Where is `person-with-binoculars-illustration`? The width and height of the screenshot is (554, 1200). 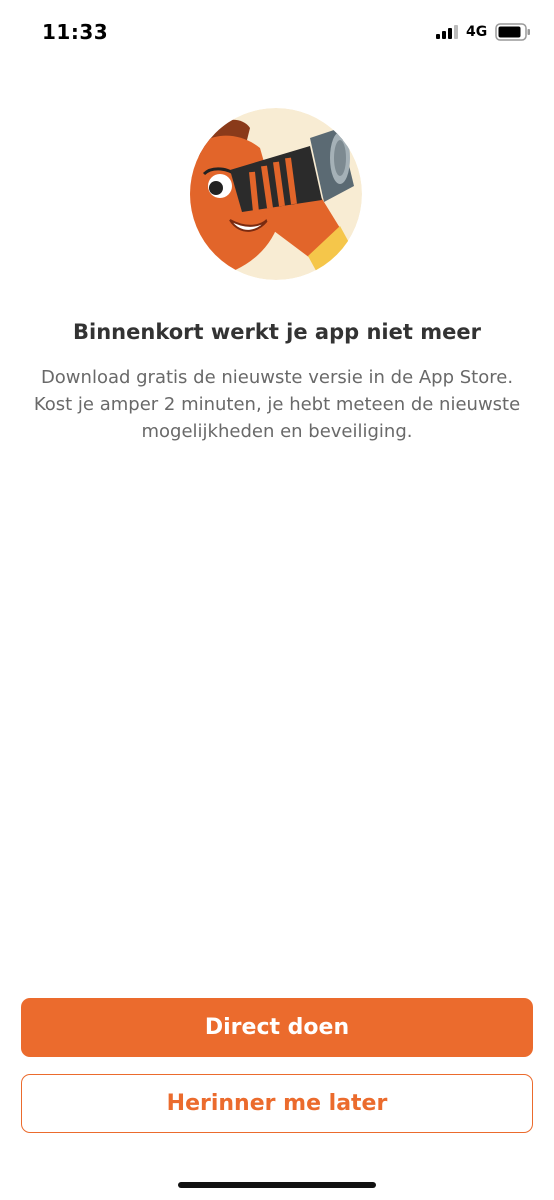
person-with-binoculars-illustration is located at coordinates (276, 194).